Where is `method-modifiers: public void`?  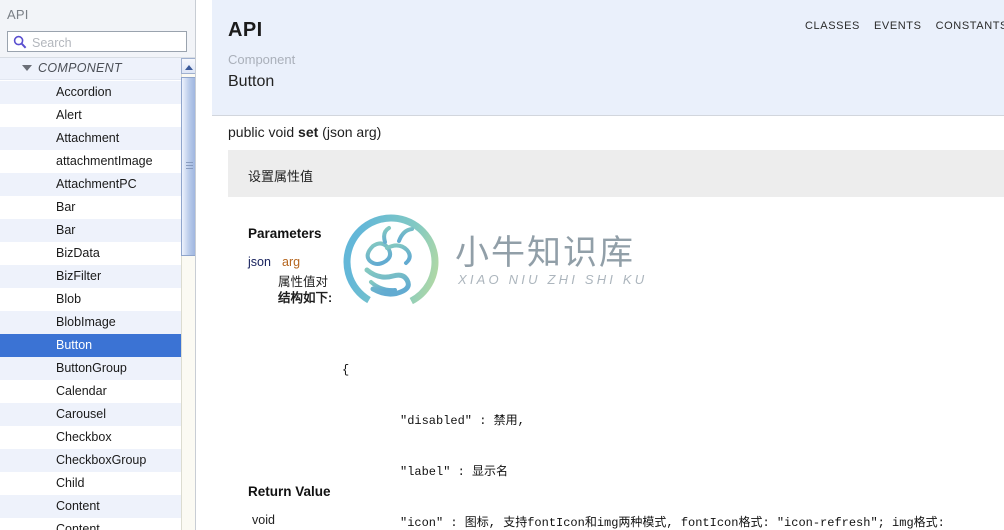
method-modifiers: public void is located at coordinates (261, 132).